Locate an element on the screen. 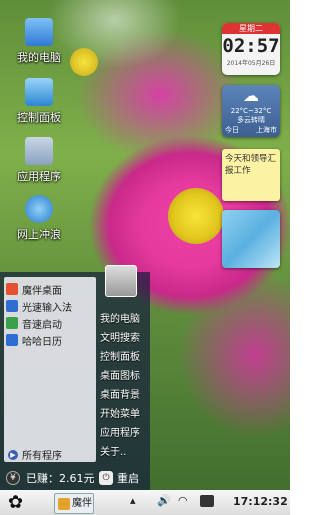  weather-desc: 多云转晴 is located at coordinates (251, 120).